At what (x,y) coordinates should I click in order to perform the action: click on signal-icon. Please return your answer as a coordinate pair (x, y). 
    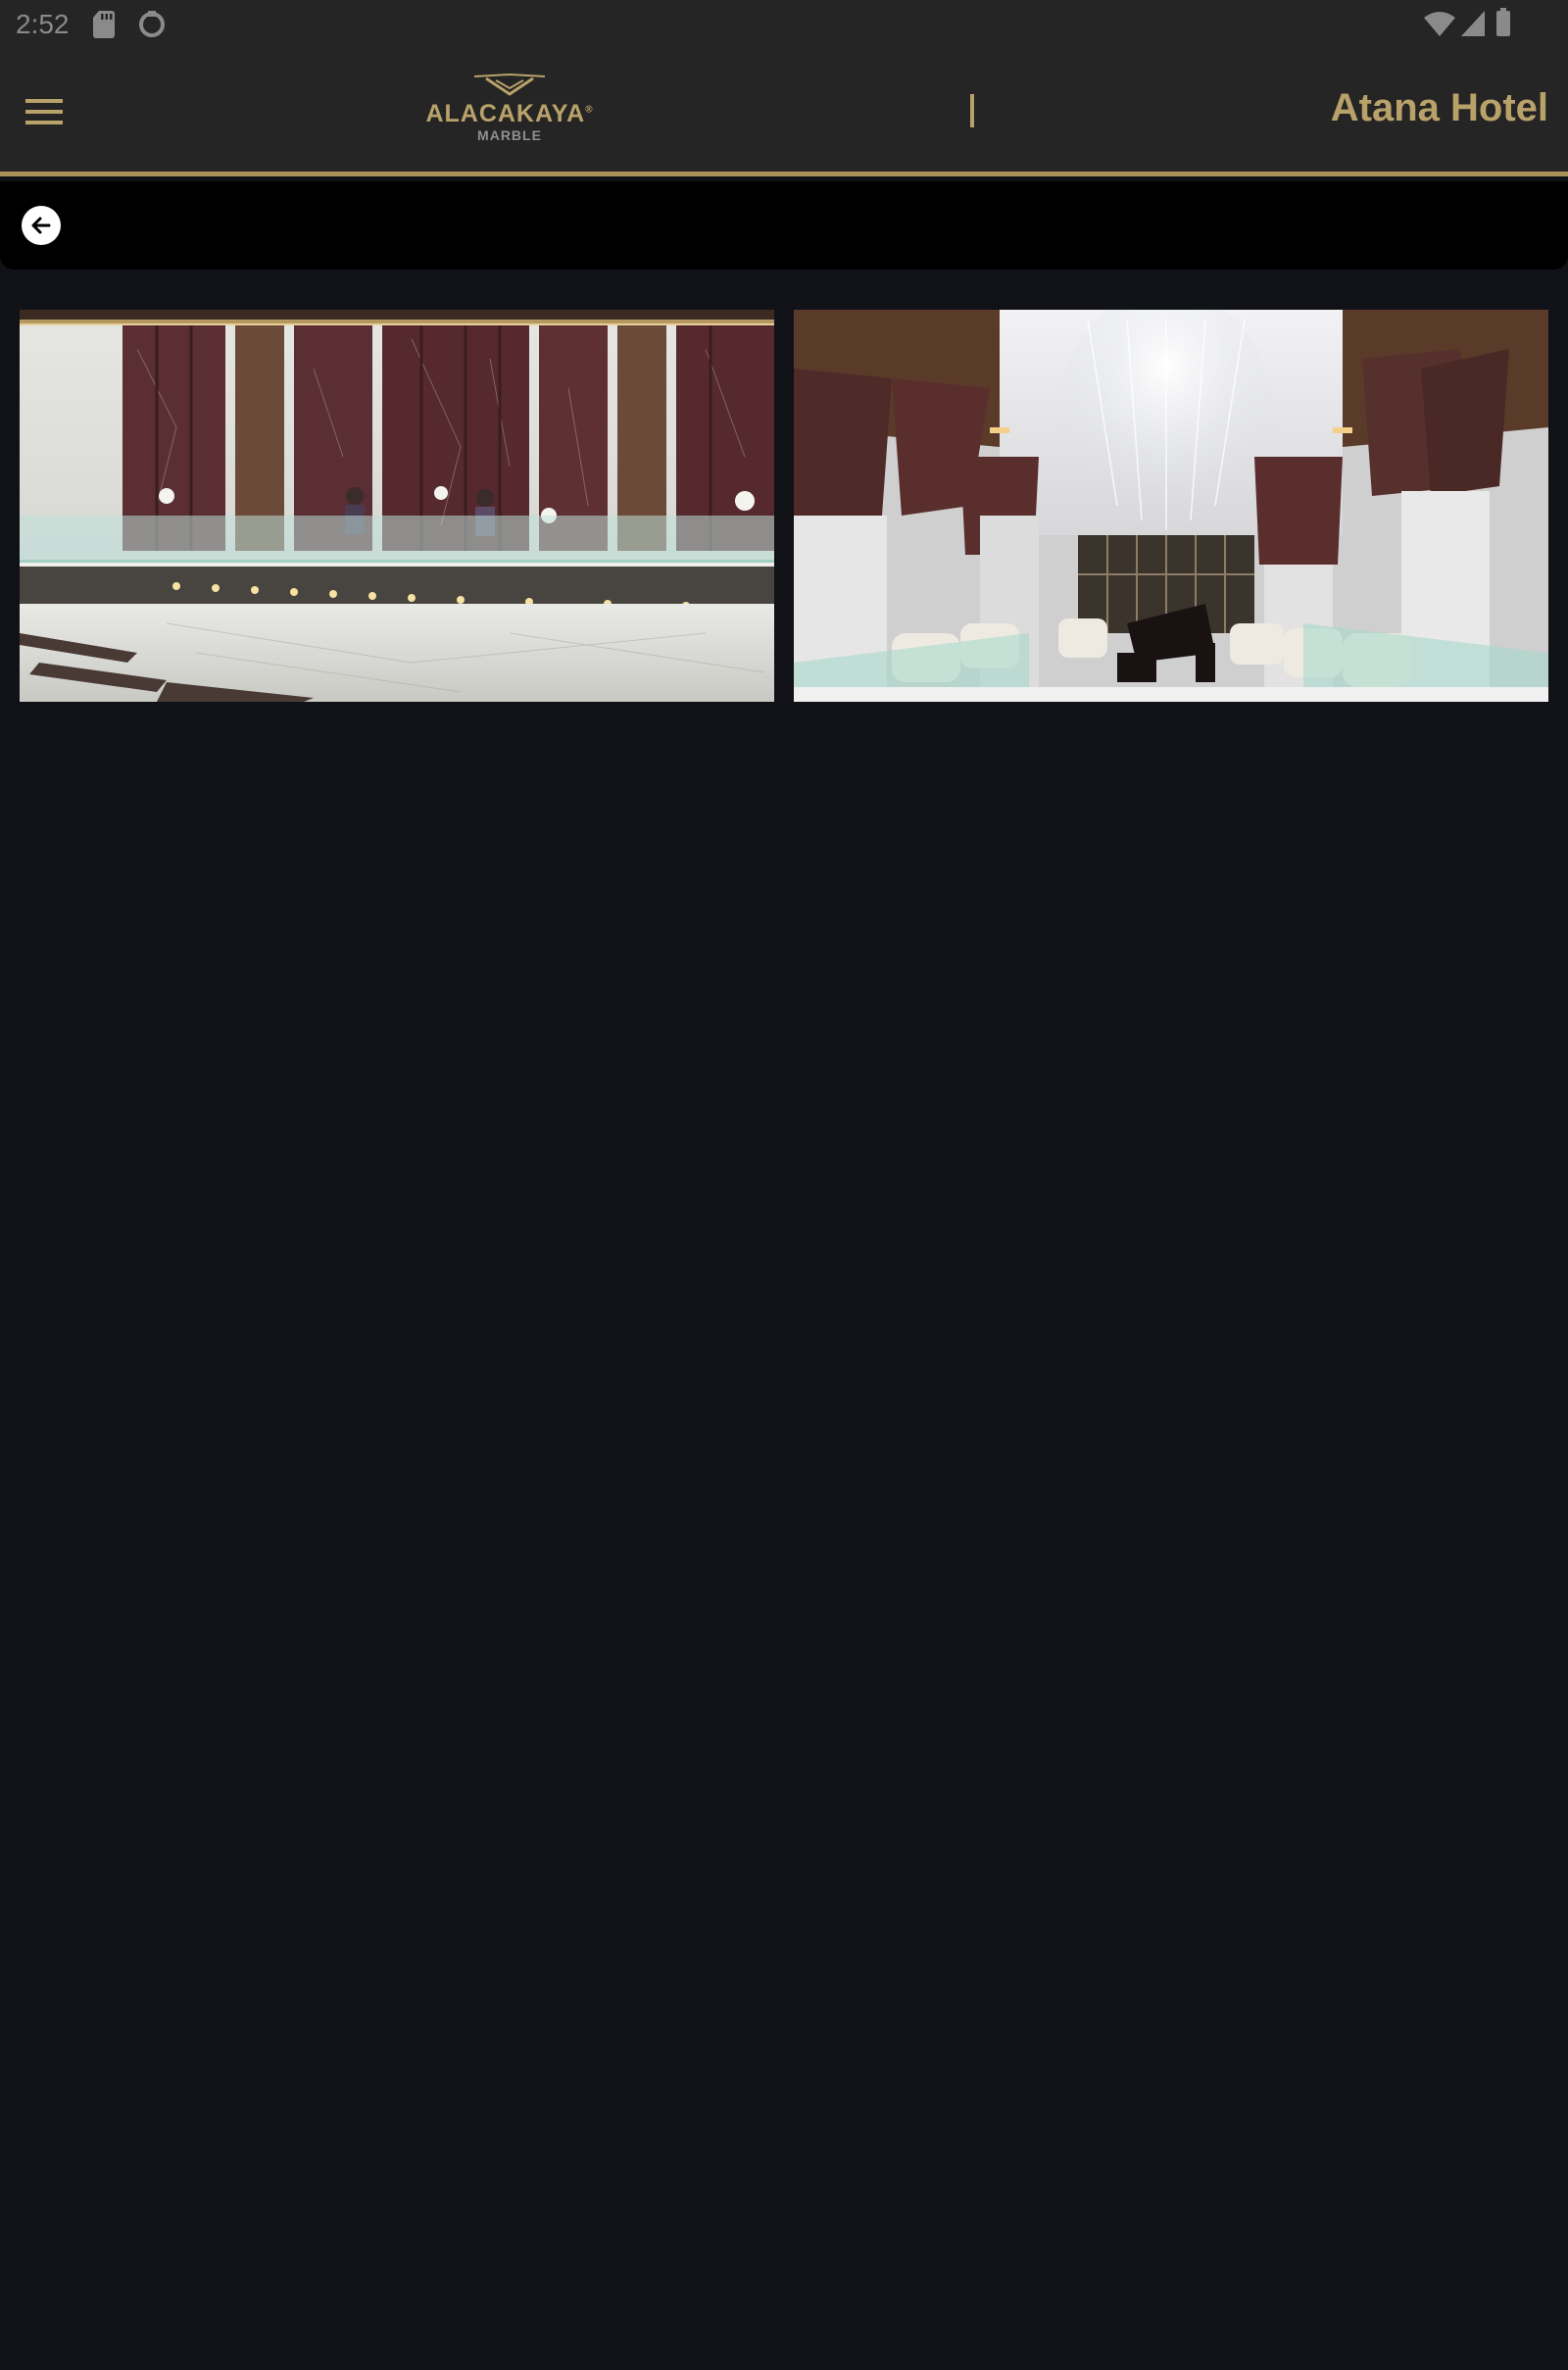
    Looking at the image, I should click on (1473, 26).